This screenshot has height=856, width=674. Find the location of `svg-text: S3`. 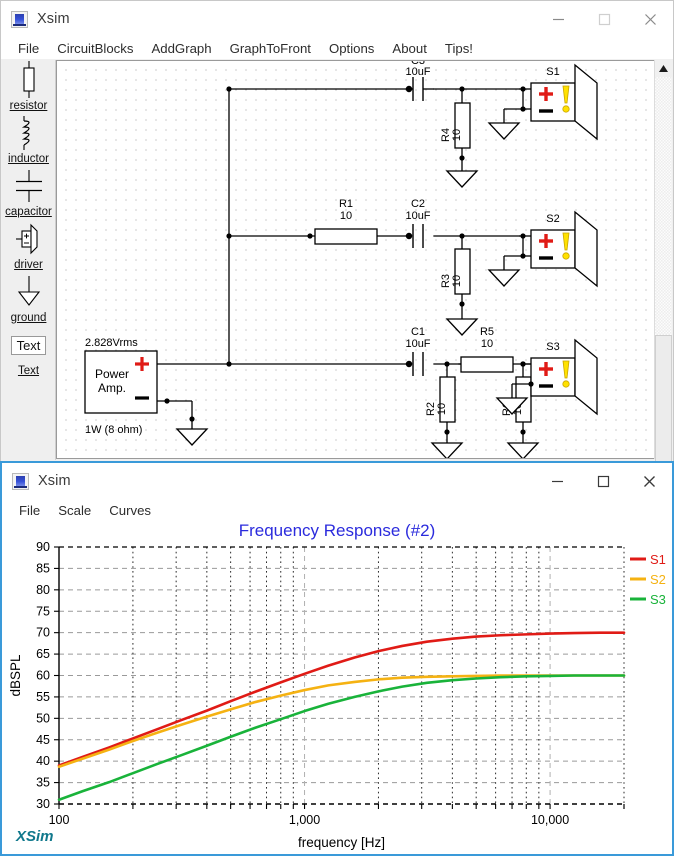

svg-text: S3 is located at coordinates (658, 599).